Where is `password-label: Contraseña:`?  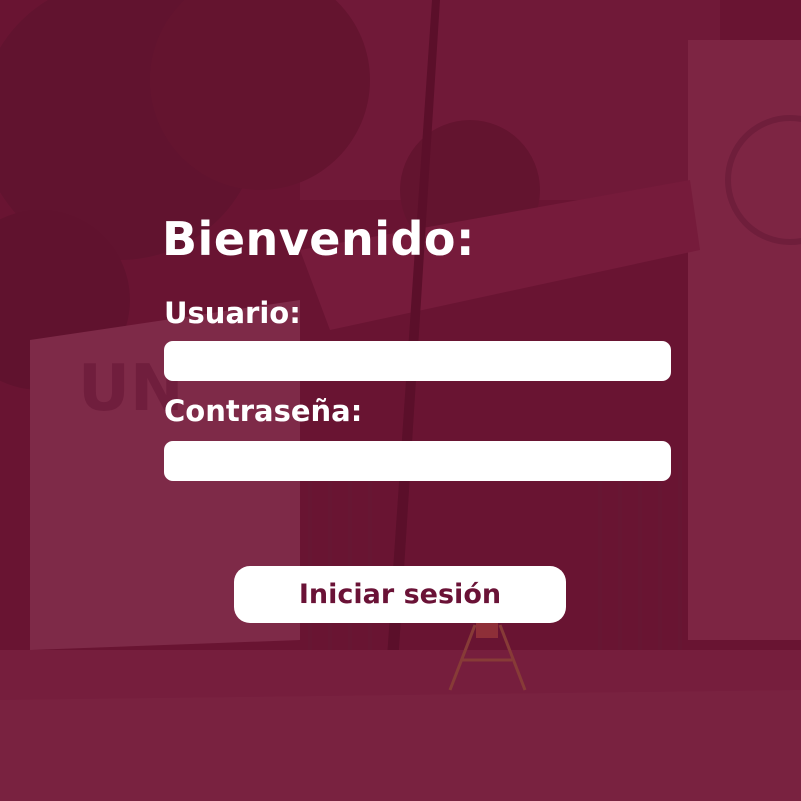
password-label: Contraseña: is located at coordinates (263, 411).